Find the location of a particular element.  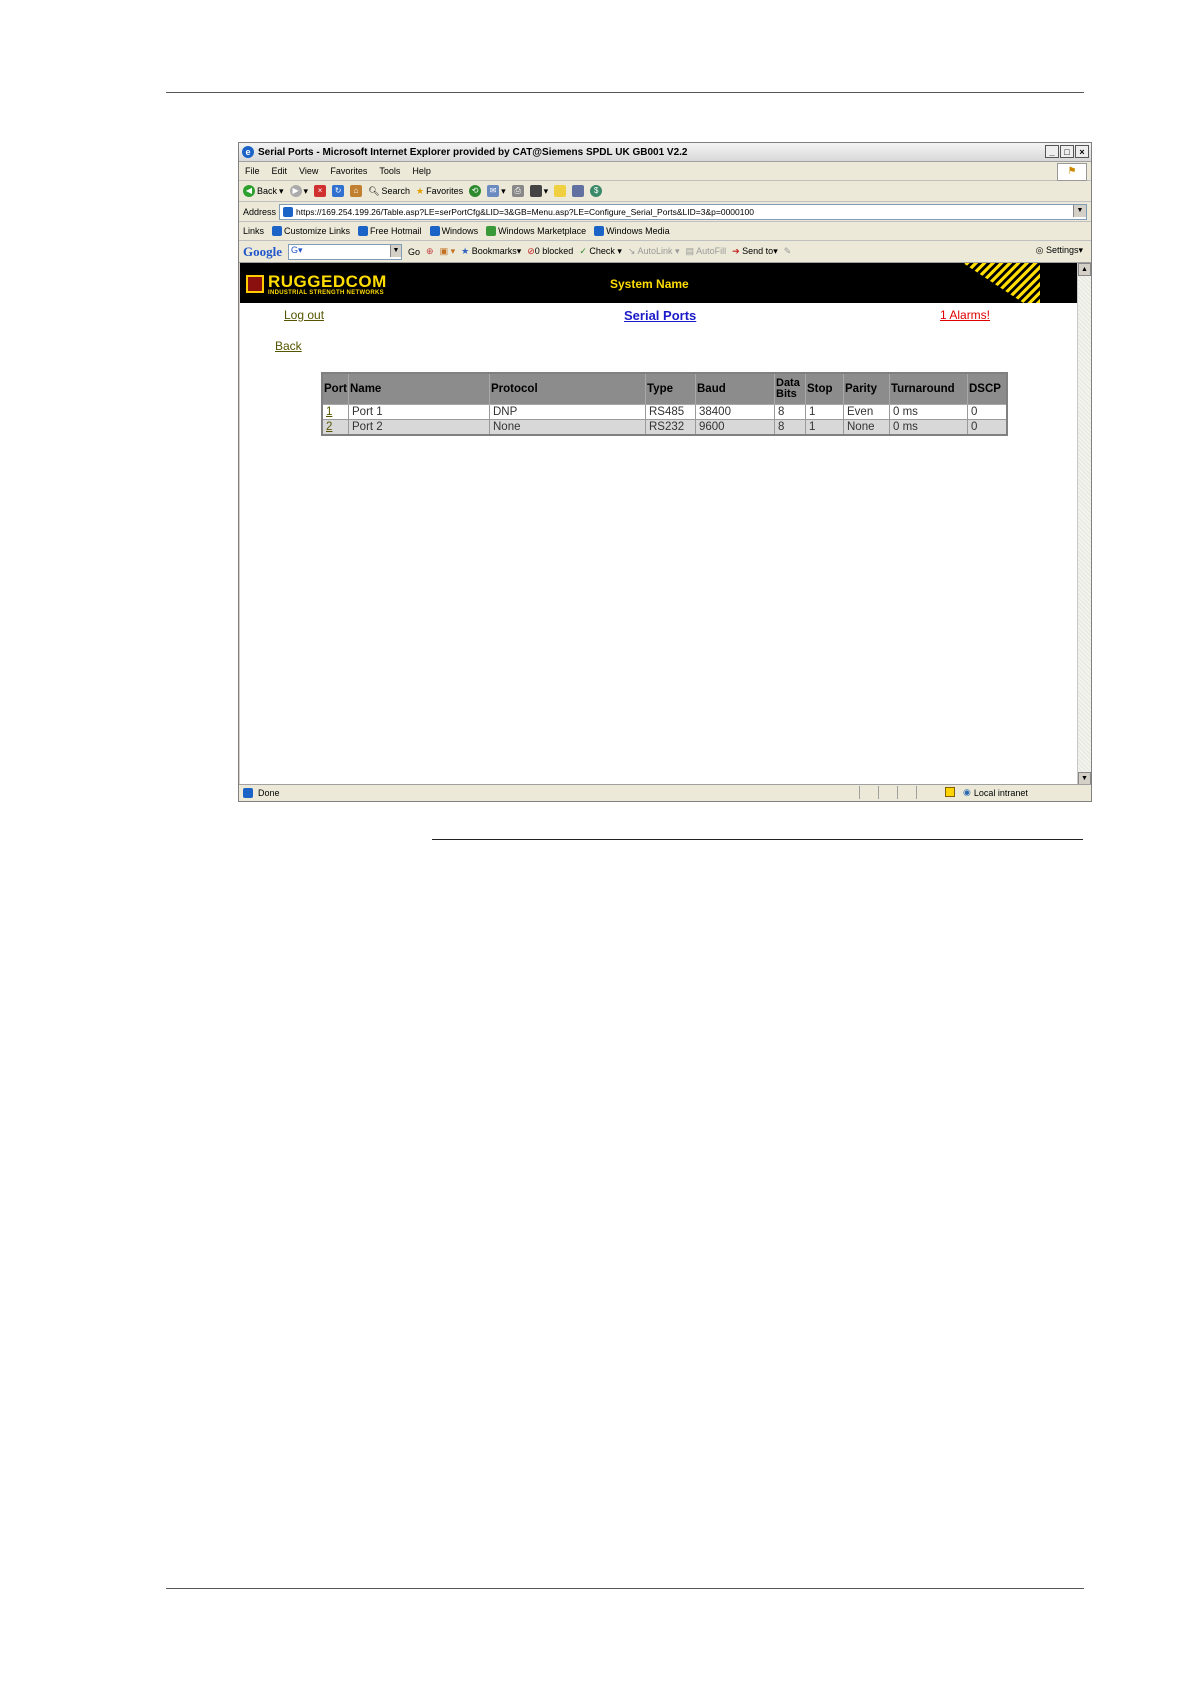

menu-view: View is located at coordinates (308, 171).